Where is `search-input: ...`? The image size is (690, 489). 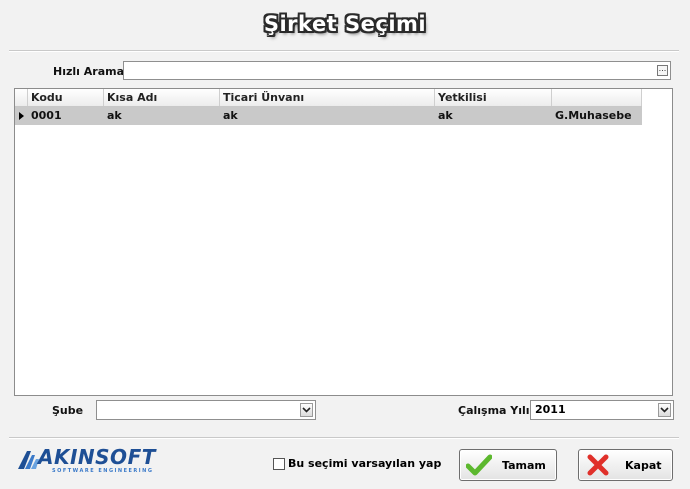
search-input: ... is located at coordinates (397, 70).